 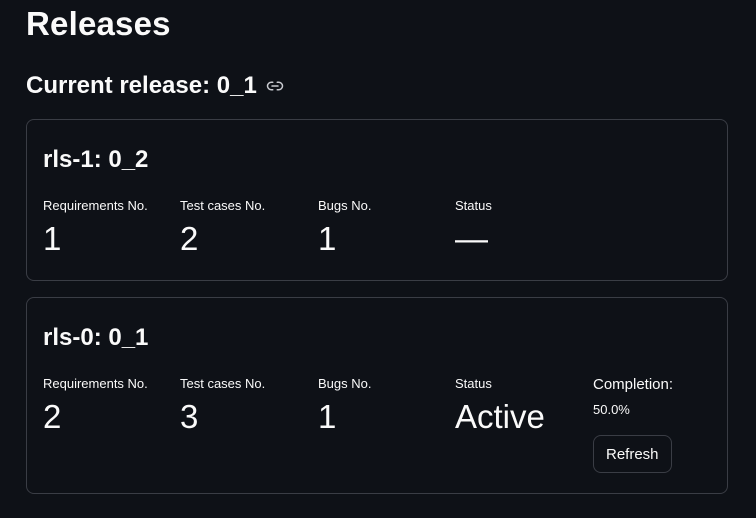 I want to click on completion-label: Completion:, so click(x=633, y=384).